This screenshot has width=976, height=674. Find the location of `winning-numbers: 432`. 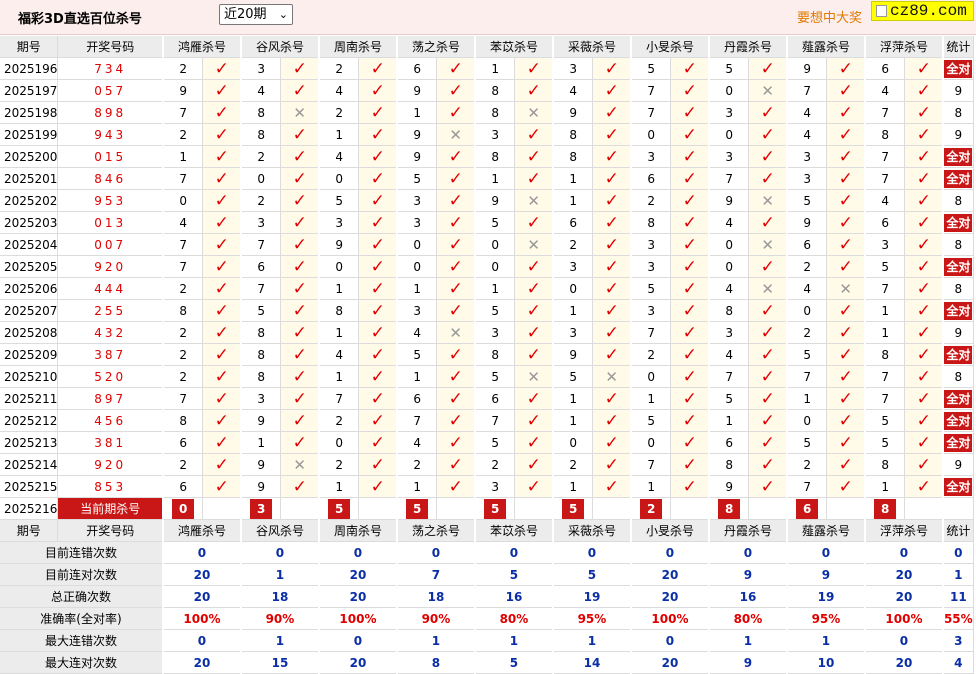

winning-numbers: 432 is located at coordinates (110, 332).